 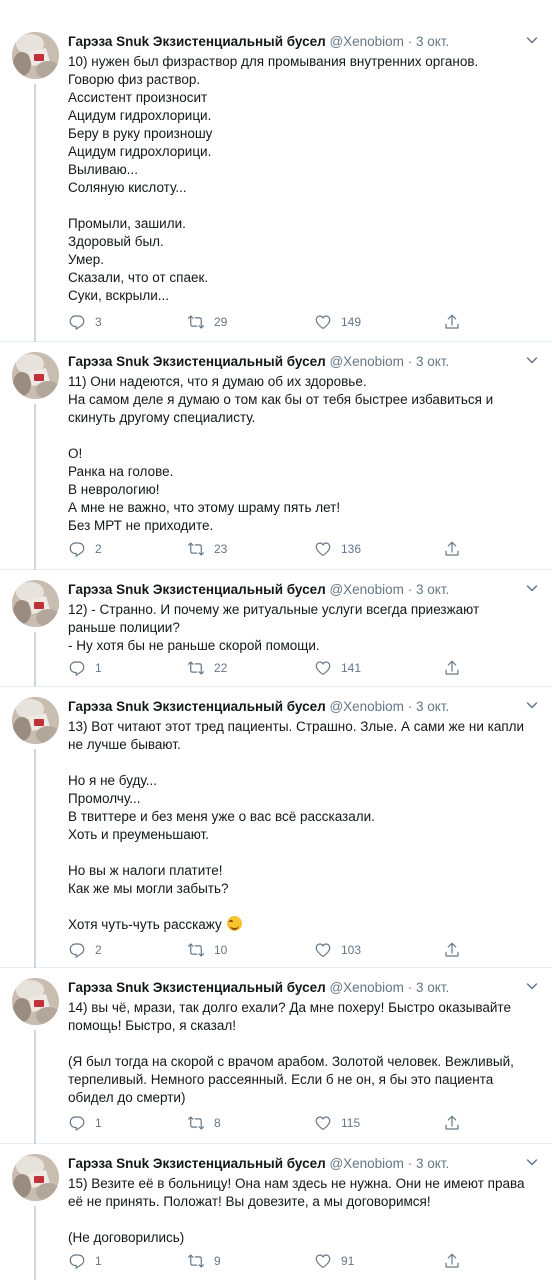 What do you see at coordinates (217, 1261) in the screenshot?
I see `retweet-count: 9` at bounding box center [217, 1261].